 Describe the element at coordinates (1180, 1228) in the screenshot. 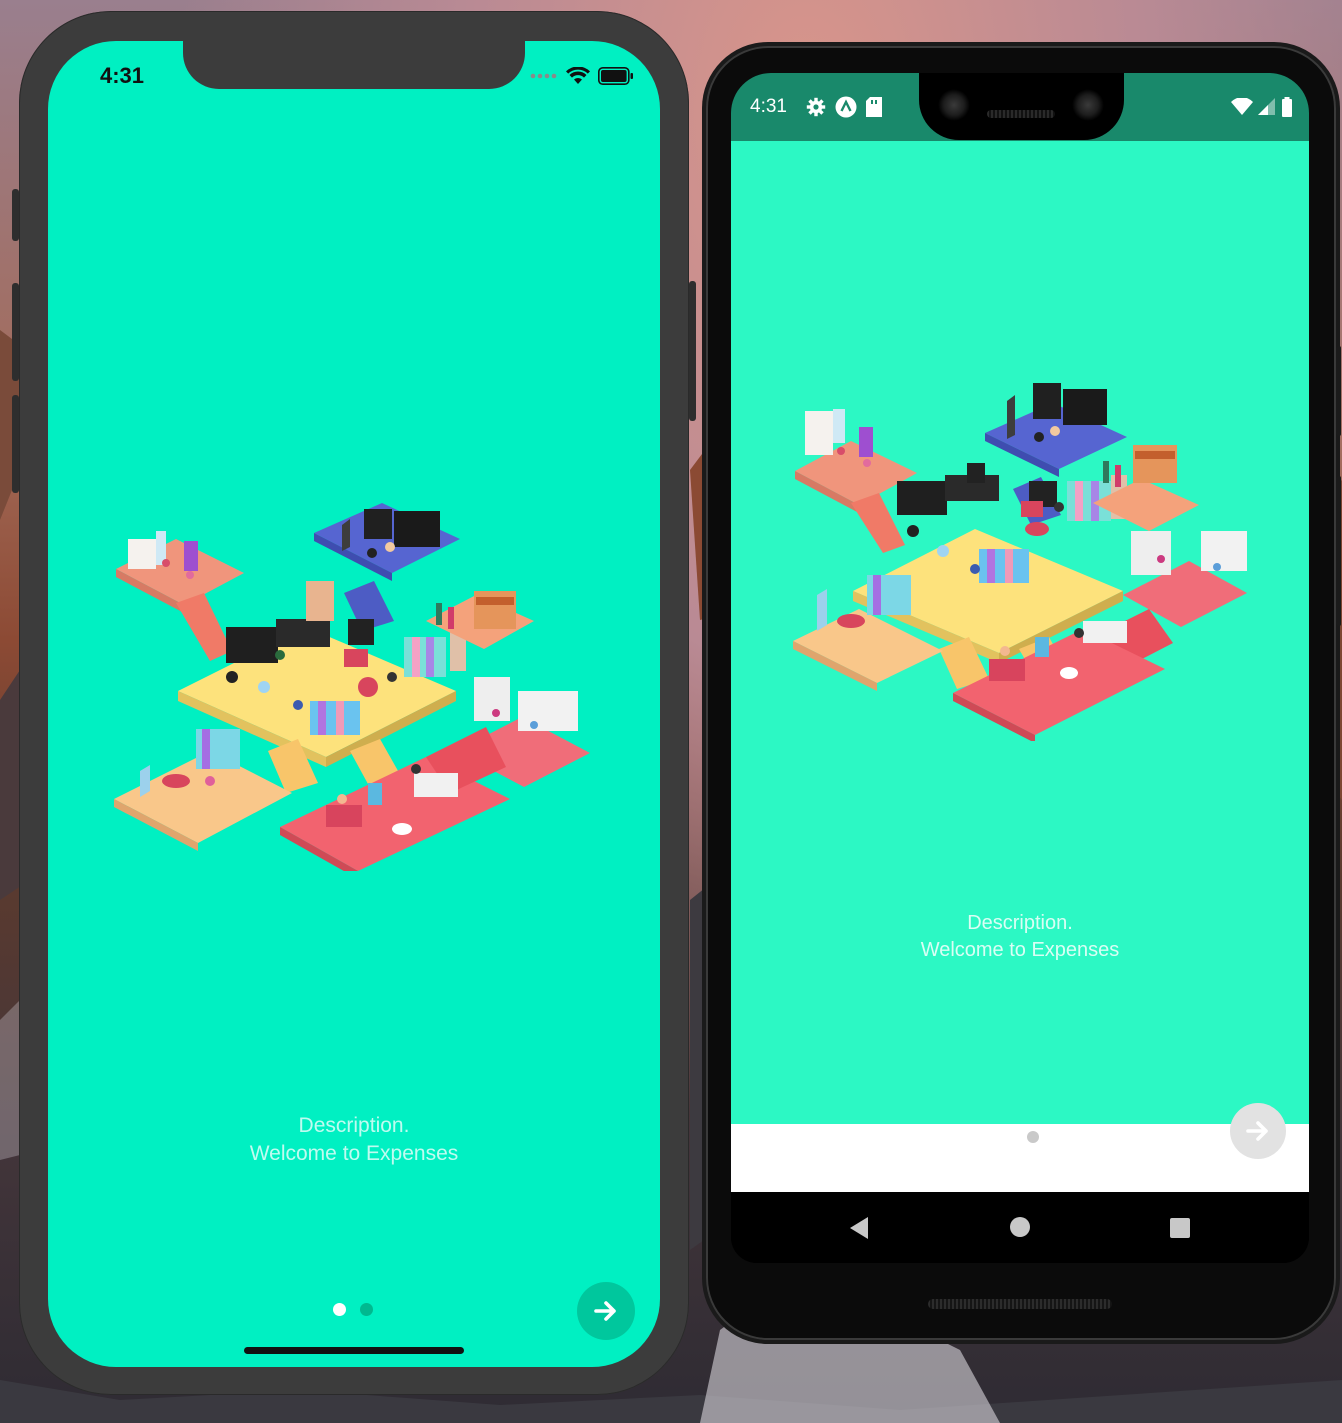

I see `recents-icon` at that location.